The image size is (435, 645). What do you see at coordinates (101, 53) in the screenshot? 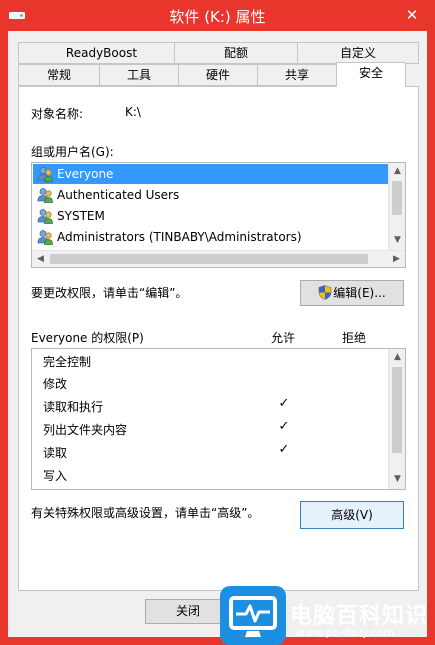
I see `tab-readyboost: ReadyBoost` at bounding box center [101, 53].